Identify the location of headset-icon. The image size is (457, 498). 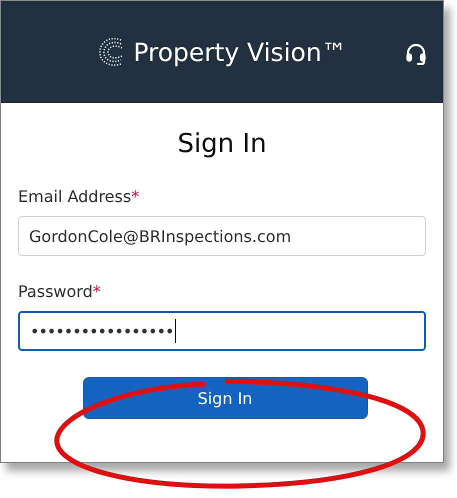
(416, 54).